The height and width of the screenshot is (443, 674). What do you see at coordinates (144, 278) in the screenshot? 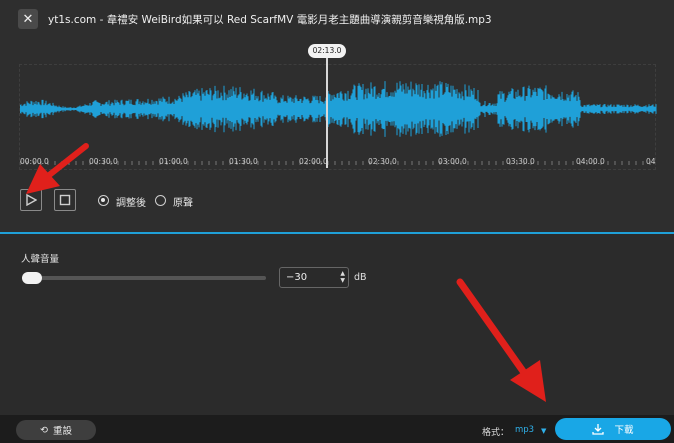
I see `vocal-volume-slider` at bounding box center [144, 278].